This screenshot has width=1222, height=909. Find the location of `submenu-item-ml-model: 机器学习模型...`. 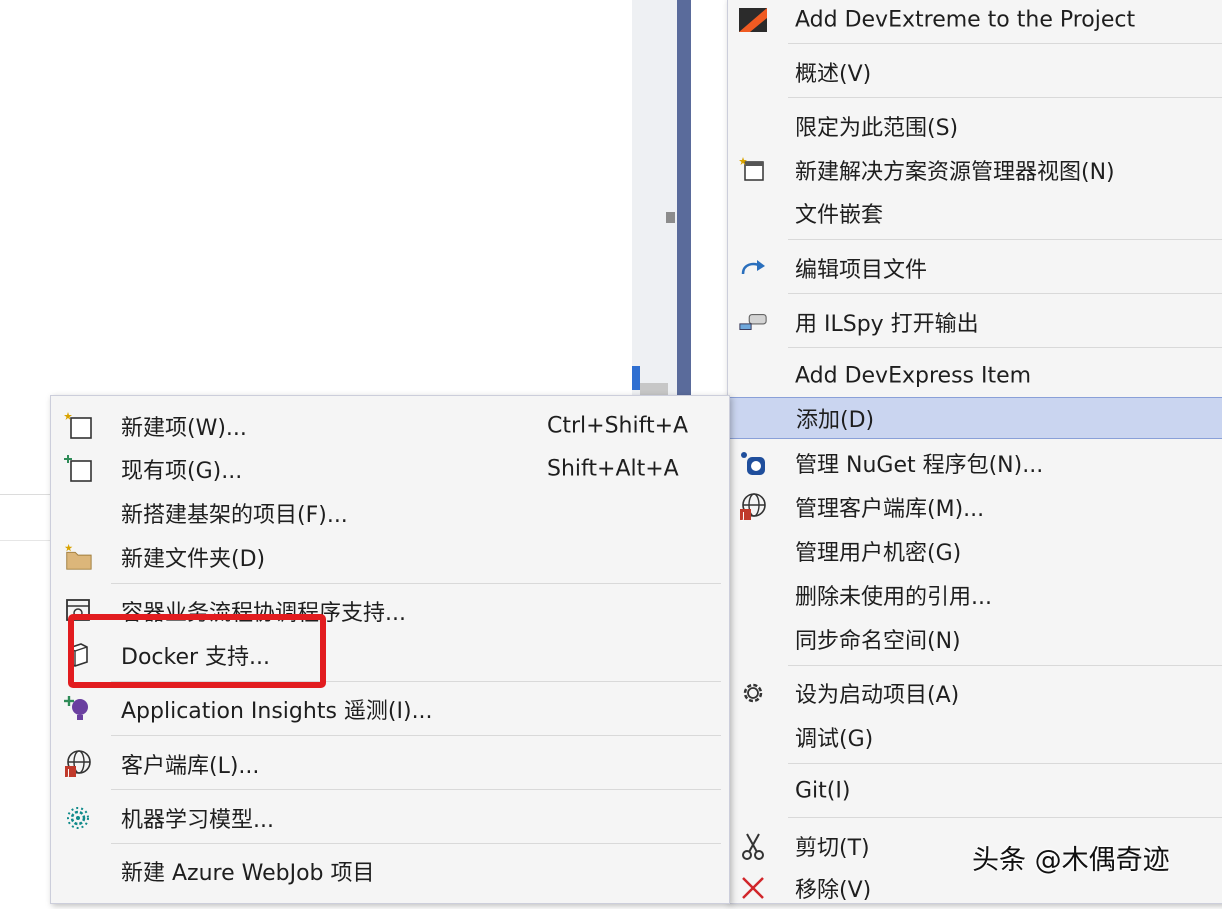

submenu-item-ml-model: 机器学习模型... is located at coordinates (390, 818).